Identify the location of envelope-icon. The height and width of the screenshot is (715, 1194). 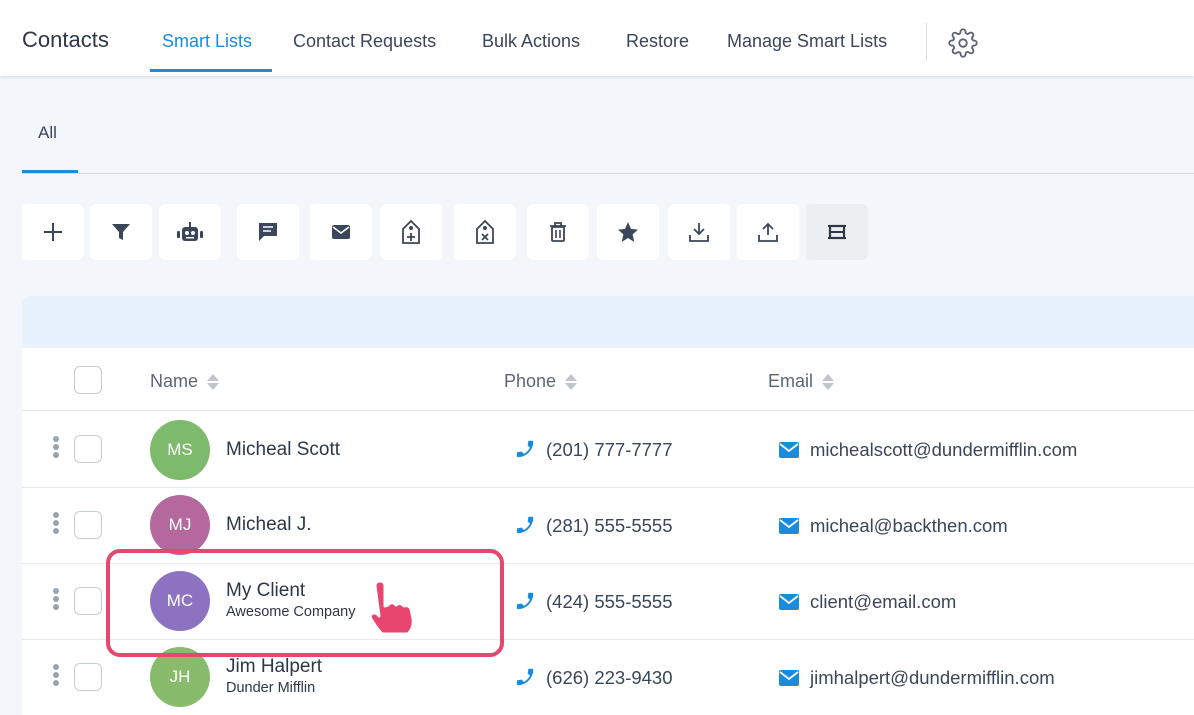
(341, 232).